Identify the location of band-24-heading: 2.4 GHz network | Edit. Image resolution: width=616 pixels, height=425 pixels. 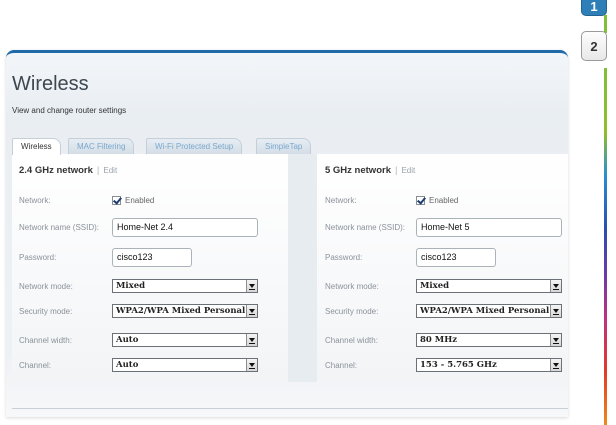
(68, 170).